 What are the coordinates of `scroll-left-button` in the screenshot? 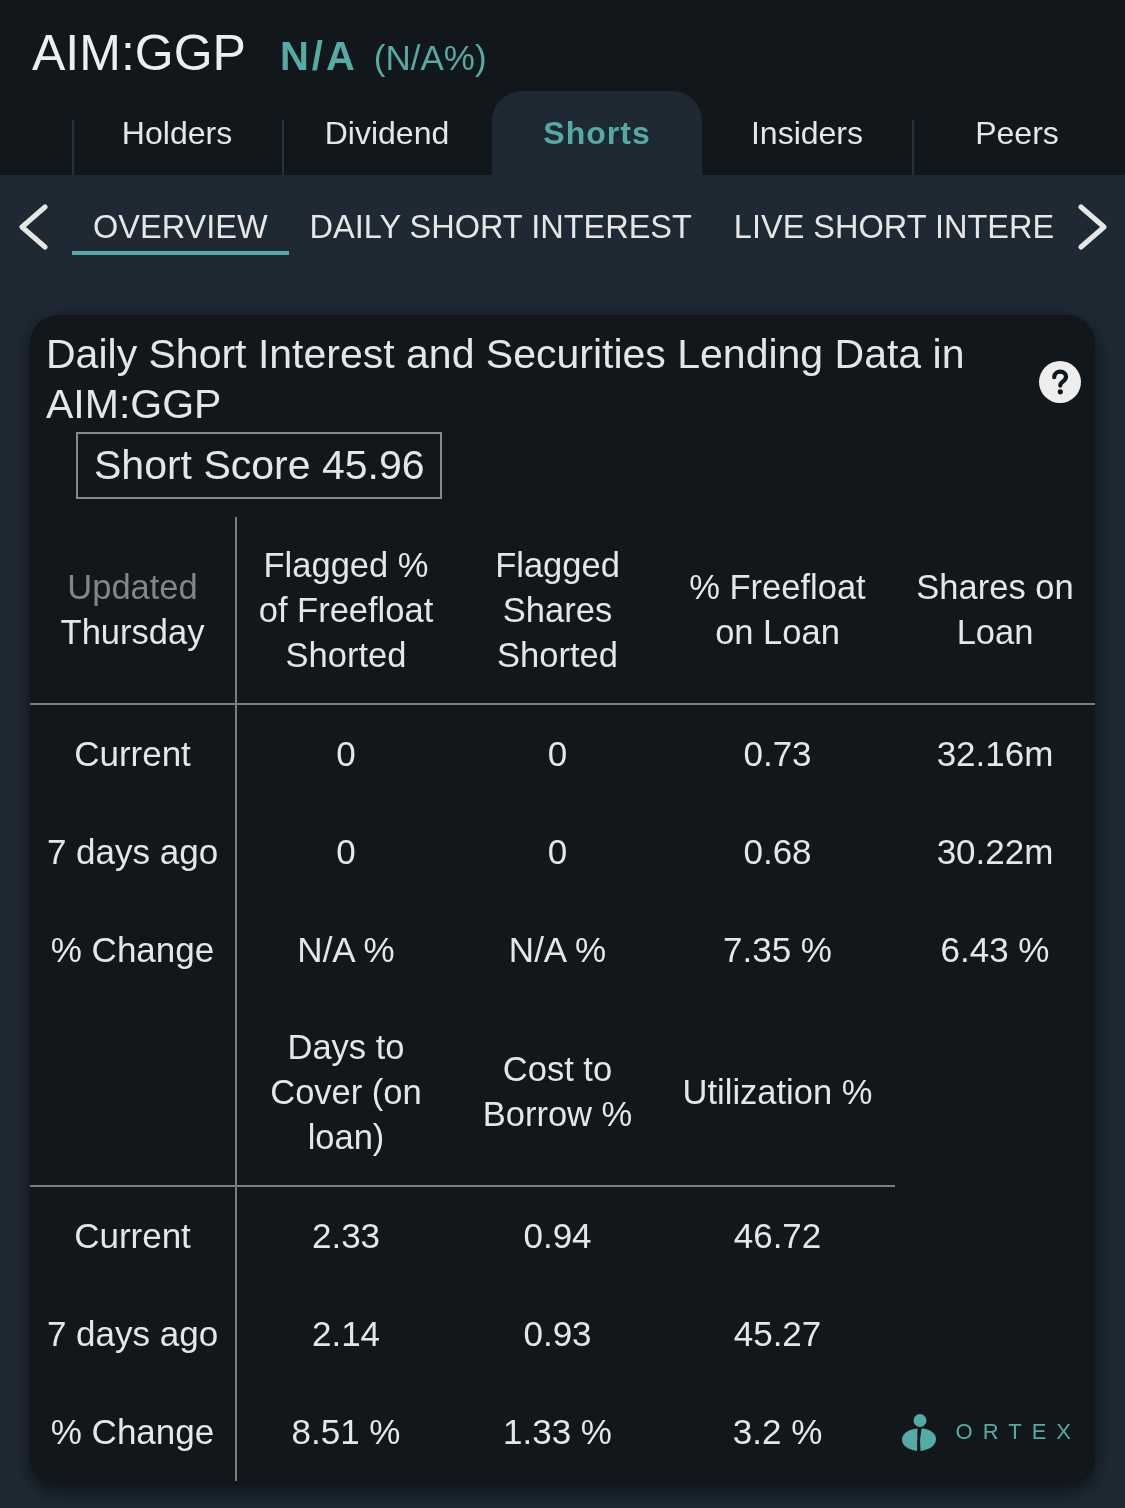 It's located at (33, 227).